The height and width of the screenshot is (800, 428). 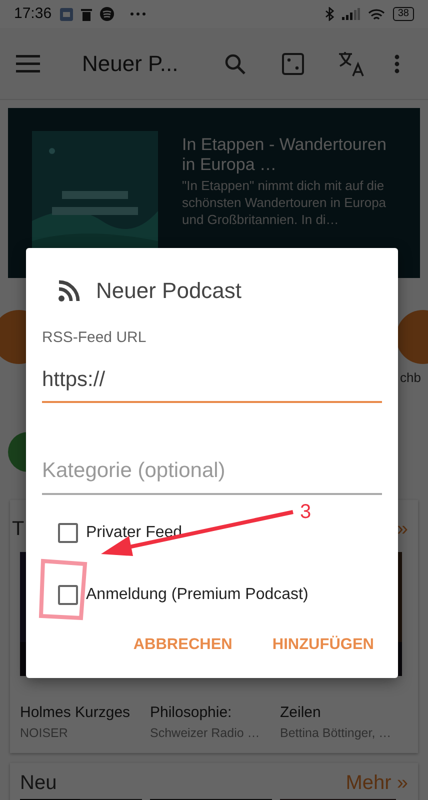 What do you see at coordinates (76, 712) in the screenshot?
I see `tile-title: Holmes Kurzges` at bounding box center [76, 712].